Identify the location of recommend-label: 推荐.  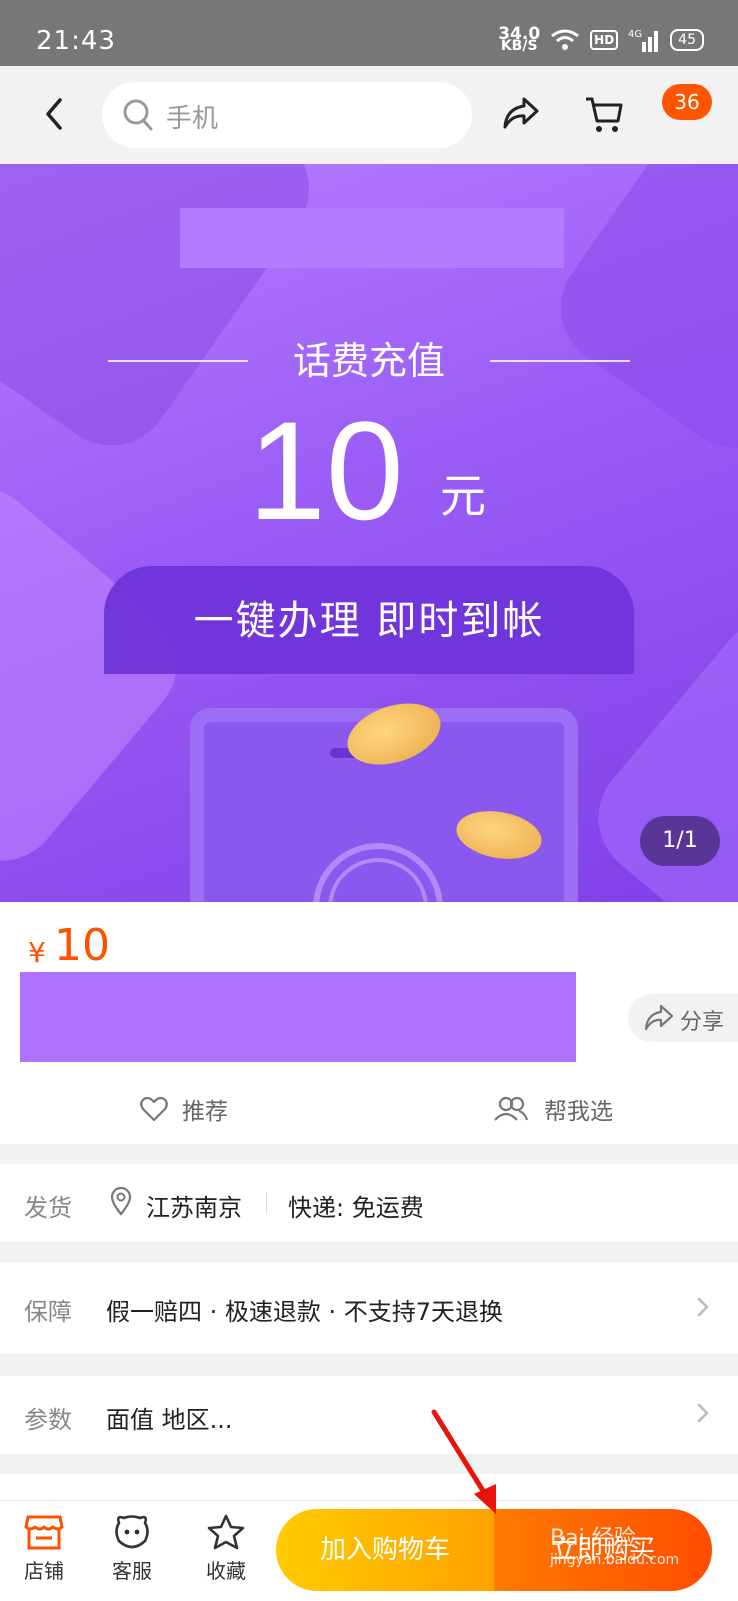
(205, 1112).